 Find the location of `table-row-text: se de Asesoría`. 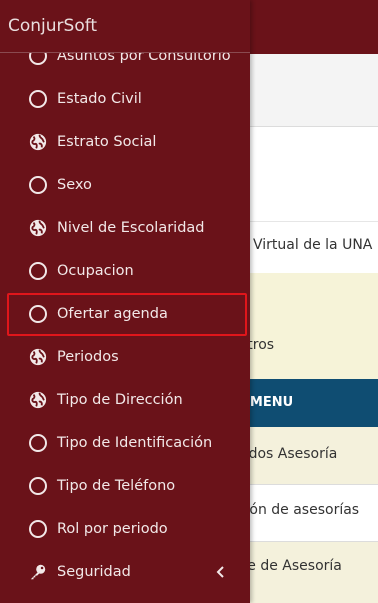

table-row-text: se de Asesoría is located at coordinates (291, 566).